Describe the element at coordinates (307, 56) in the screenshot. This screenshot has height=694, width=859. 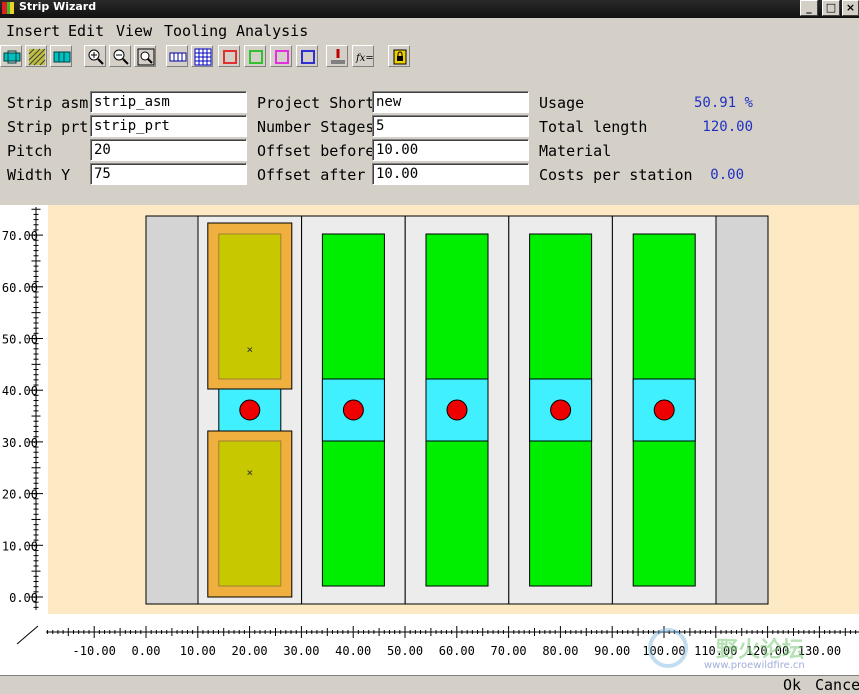
I see `blue-square-icon` at that location.